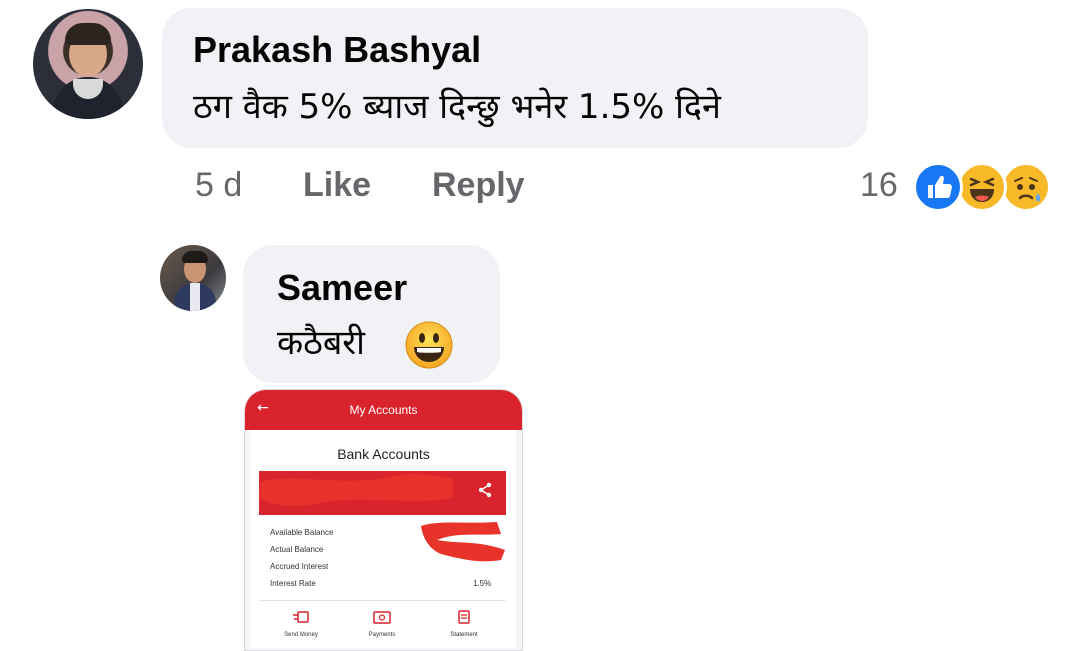 Image resolution: width=1080 pixels, height=651 pixels. I want to click on interest-rate-value: 1.5%, so click(482, 583).